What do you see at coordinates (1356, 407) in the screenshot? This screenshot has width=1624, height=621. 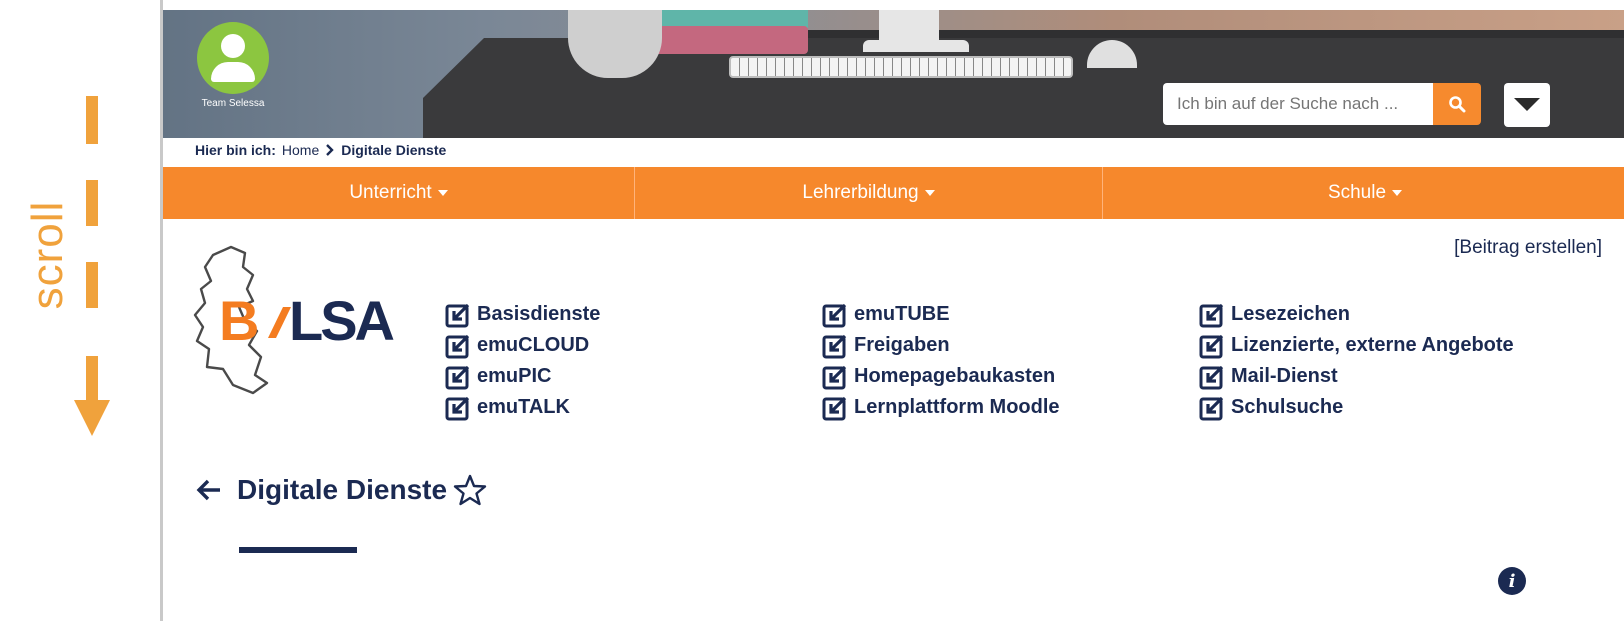 I see `link-schulsuche: Schulsuche` at bounding box center [1356, 407].